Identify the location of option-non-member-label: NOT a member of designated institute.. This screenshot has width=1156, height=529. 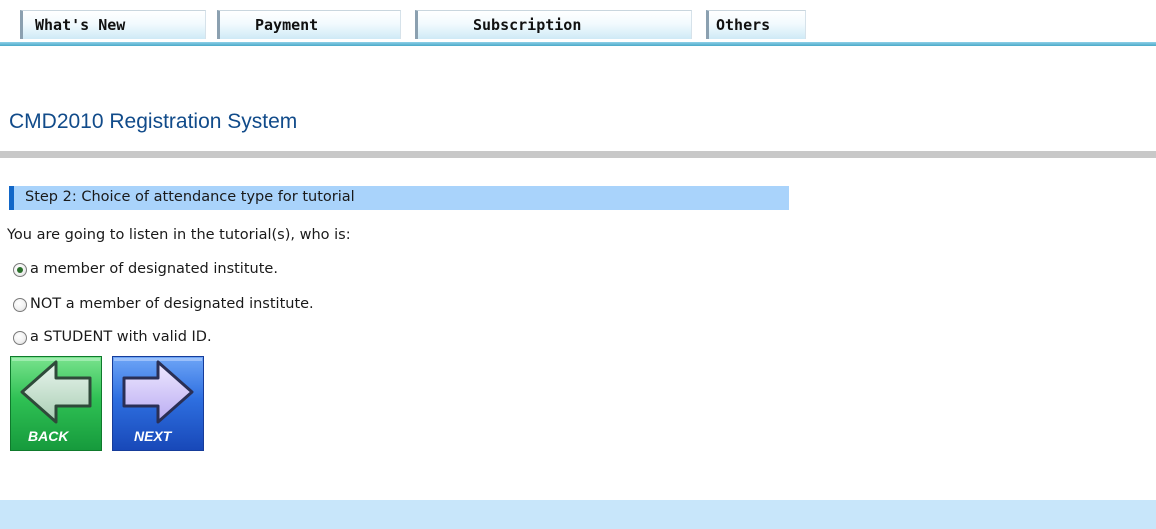
(172, 304).